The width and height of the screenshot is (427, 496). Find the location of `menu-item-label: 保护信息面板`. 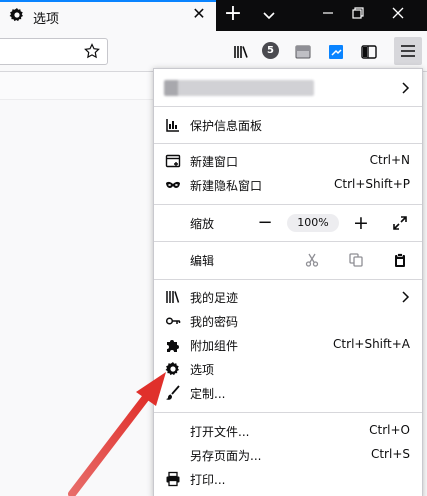

menu-item-label: 保护信息面板 is located at coordinates (226, 126).